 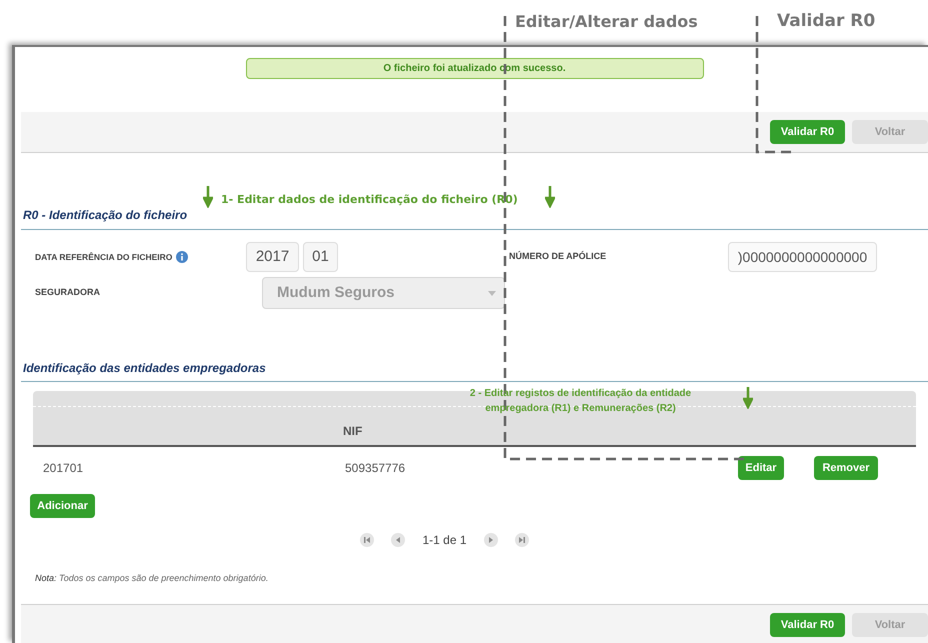 I want to click on insurer-dropdown: Mudum Seguros, so click(x=383, y=293).